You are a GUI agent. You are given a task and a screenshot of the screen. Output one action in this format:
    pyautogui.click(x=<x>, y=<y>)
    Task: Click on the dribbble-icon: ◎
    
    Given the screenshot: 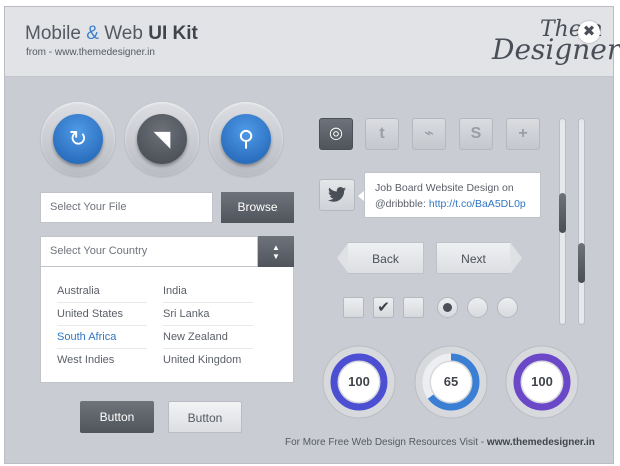 What is the action you would take?
    pyautogui.click(x=336, y=133)
    